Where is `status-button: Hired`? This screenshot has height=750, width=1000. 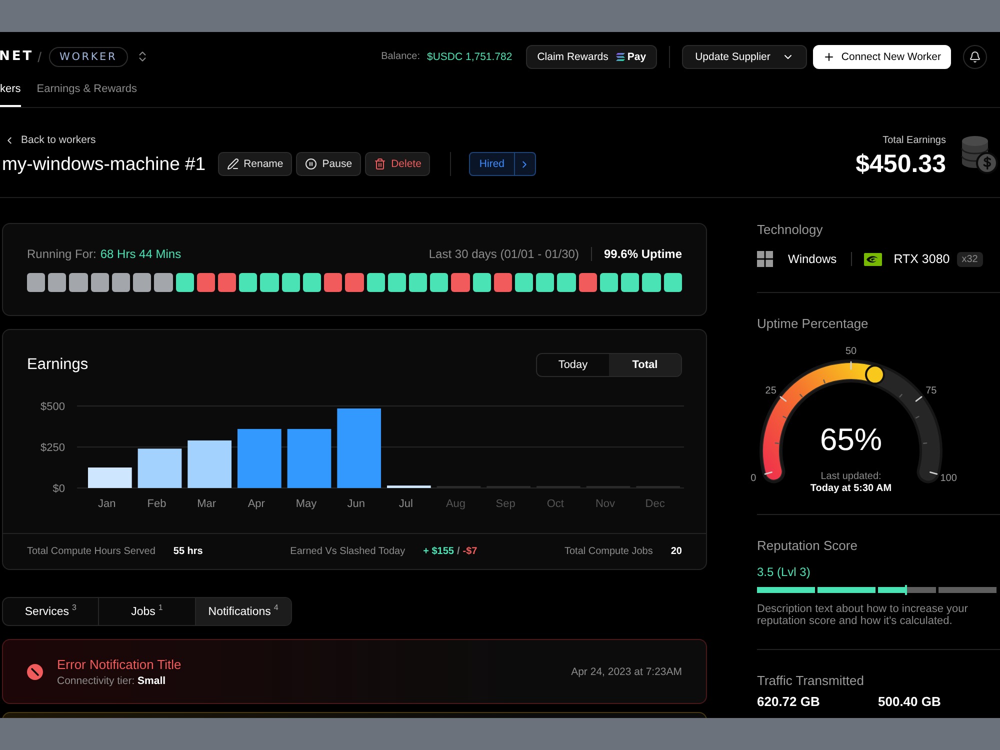
status-button: Hired is located at coordinates (502, 164).